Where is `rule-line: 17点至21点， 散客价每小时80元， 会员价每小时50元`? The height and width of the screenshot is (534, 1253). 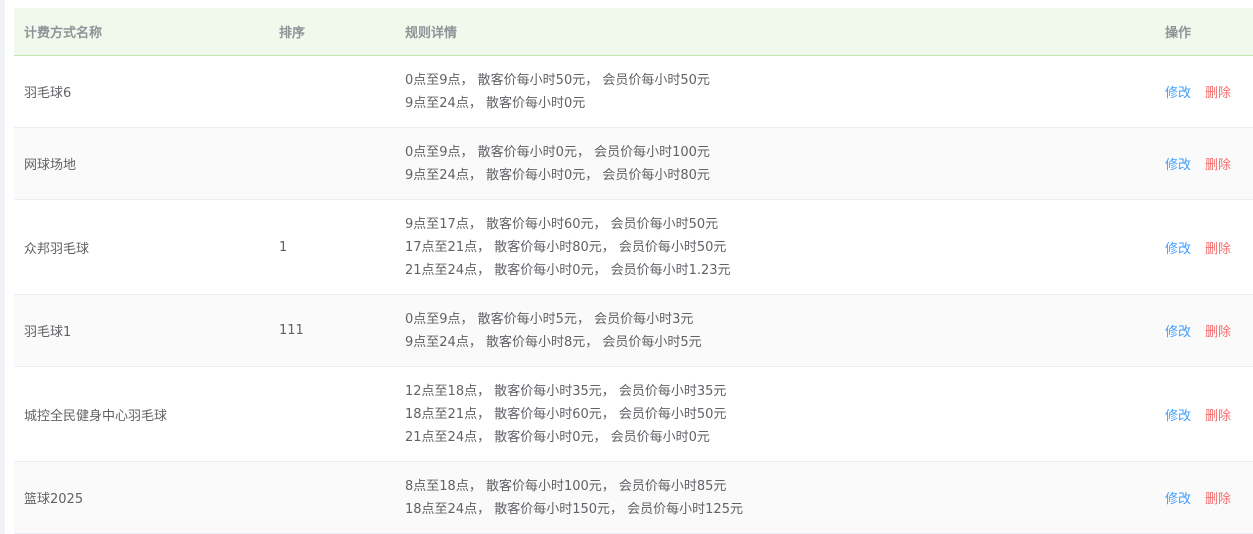 rule-line: 17点至21点， 散客价每小时80元， 会员价每小时50元 is located at coordinates (566, 247).